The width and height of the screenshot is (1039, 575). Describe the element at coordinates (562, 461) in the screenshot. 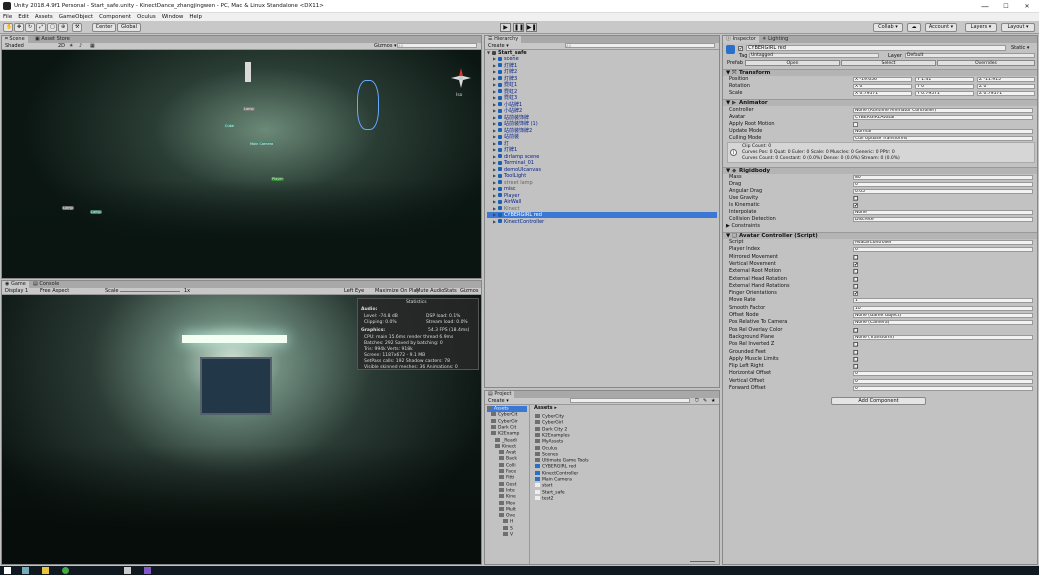

I see `project-asset-item: Ultimate Game Tools` at that location.